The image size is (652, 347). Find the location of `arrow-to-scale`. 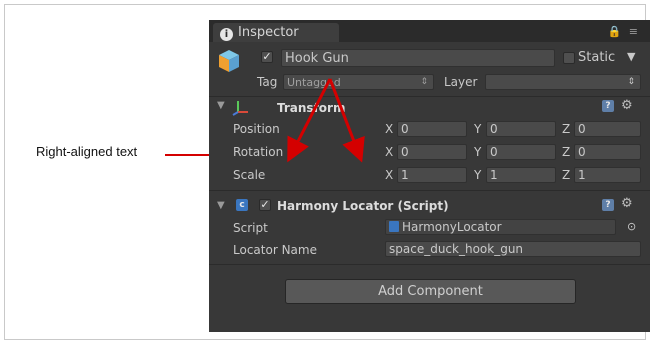

arrow-to-scale is located at coordinates (346, 120).